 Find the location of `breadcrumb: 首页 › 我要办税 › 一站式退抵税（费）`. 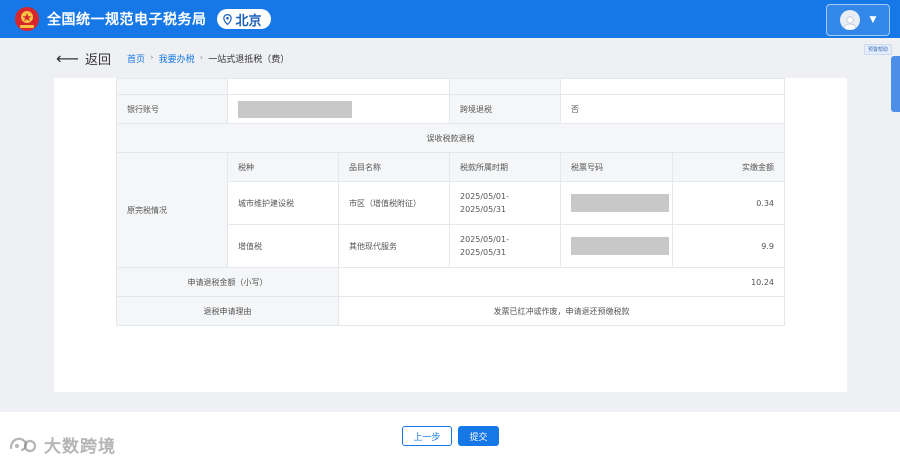

breadcrumb: 首页 › 我要办税 › 一站式退抵税（费） is located at coordinates (208, 58).